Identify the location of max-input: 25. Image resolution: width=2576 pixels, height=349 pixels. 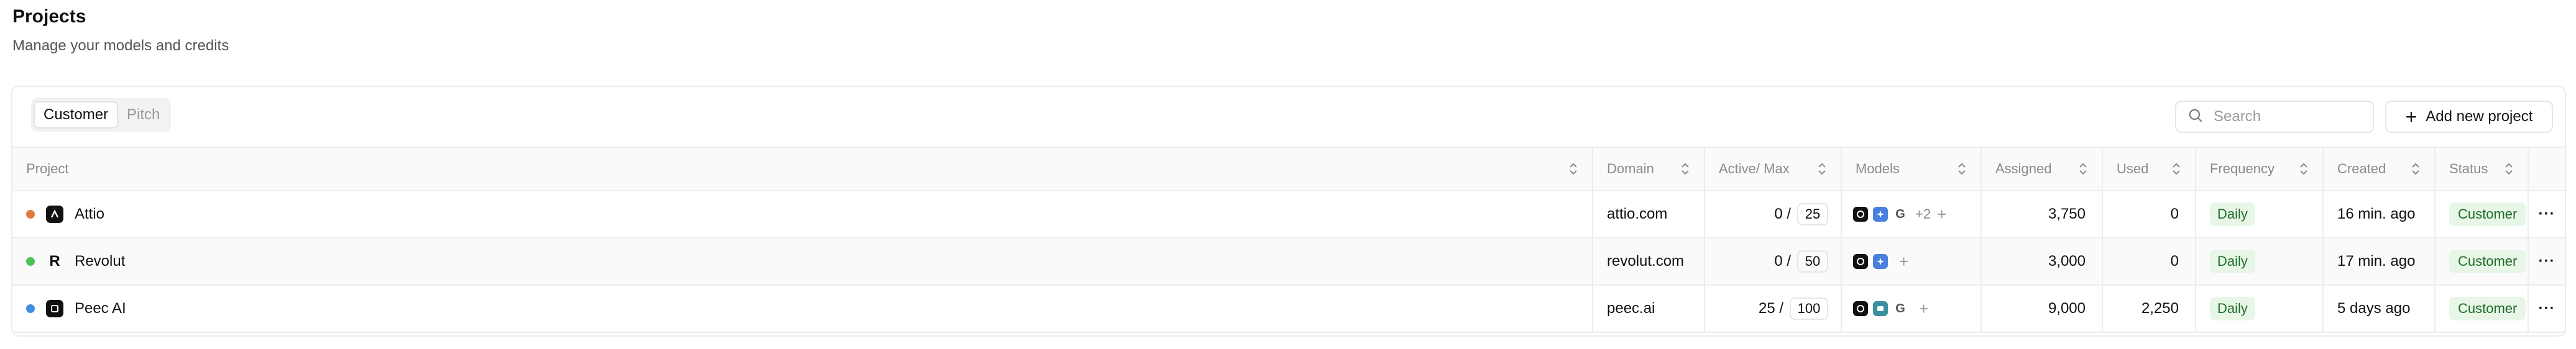
(1812, 214).